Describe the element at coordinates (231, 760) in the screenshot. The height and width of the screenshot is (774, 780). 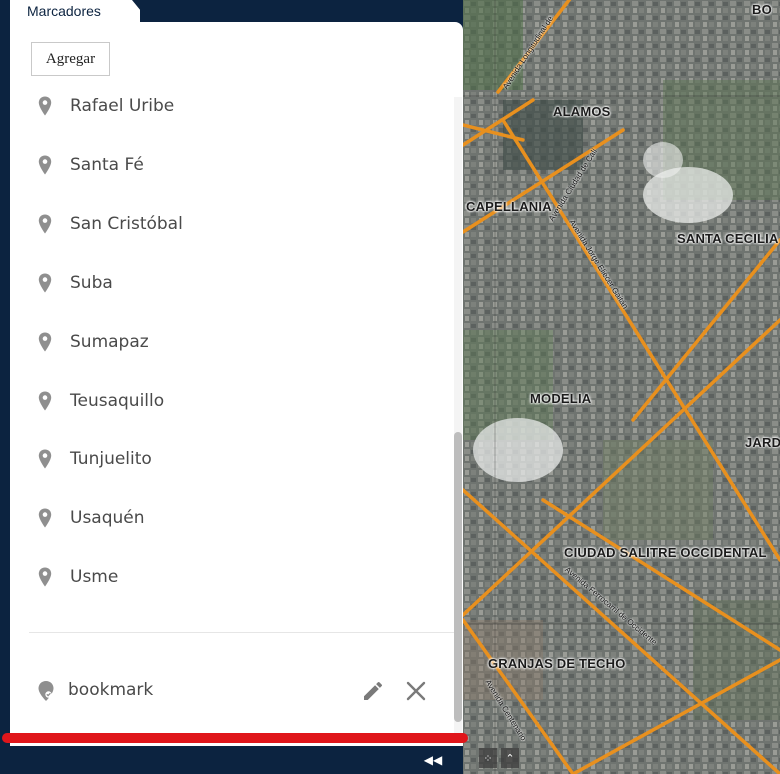
I see `panel-bottom-bar: ◀◀` at that location.